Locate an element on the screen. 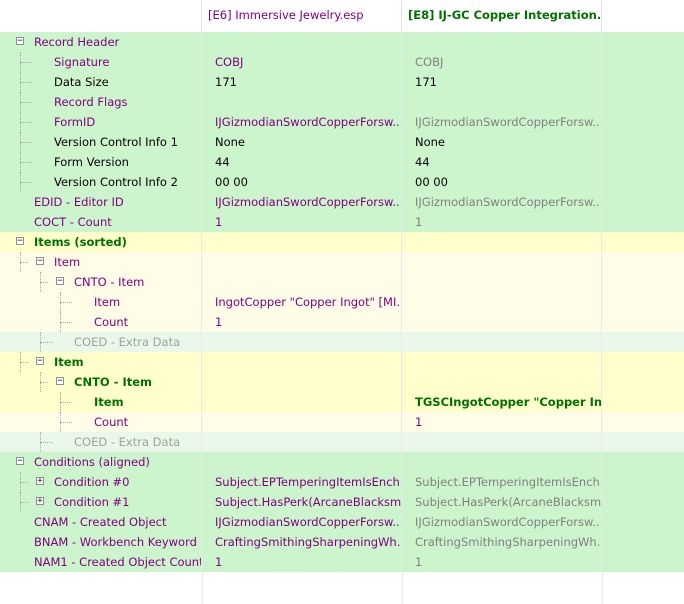  row-name-cell: Count is located at coordinates (101, 322).